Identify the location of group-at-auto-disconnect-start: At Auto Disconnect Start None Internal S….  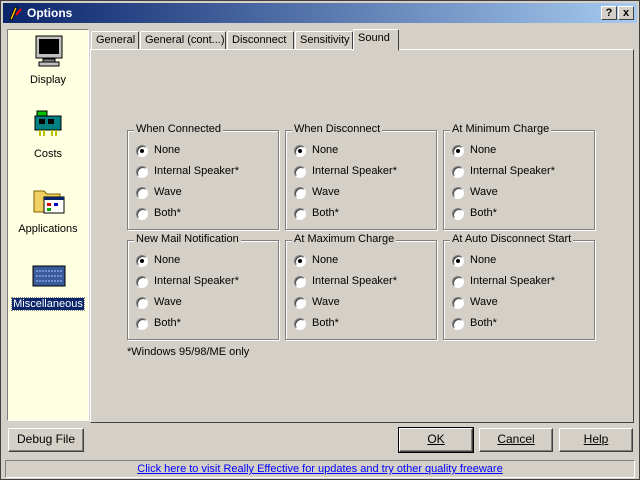
(519, 286).